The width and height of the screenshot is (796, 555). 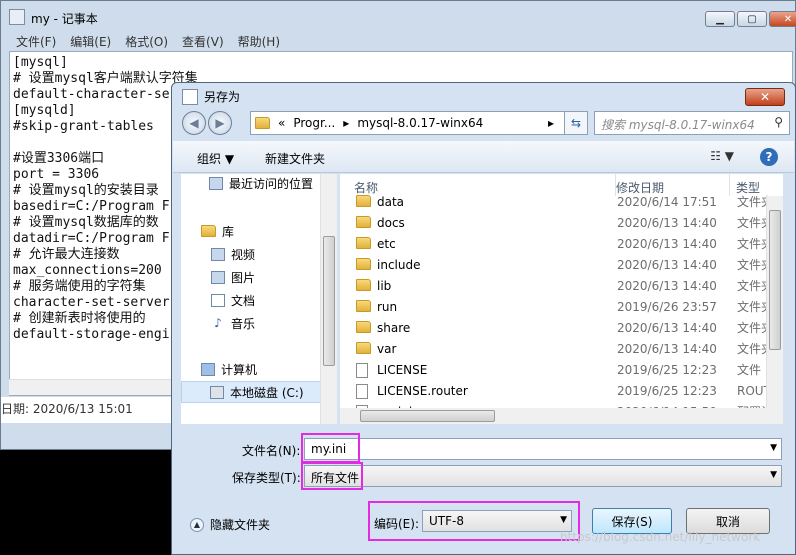 I want to click on file-date: 2019/6/26 23:57, so click(x=667, y=306).